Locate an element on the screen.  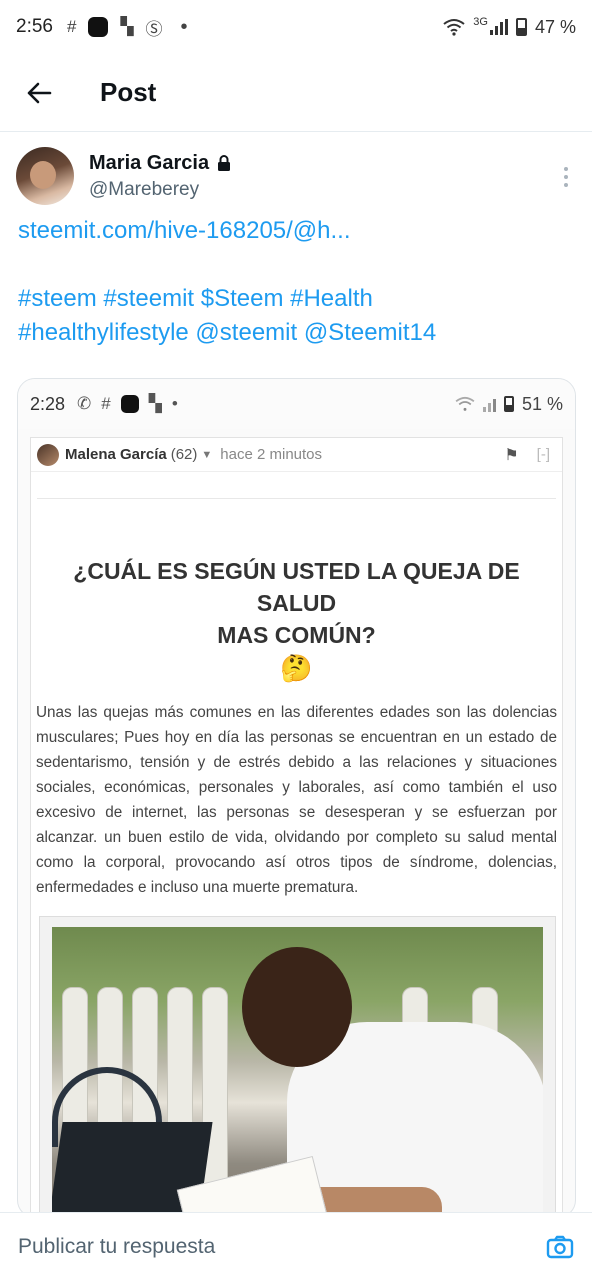
comment-author: Malena García is located at coordinates (116, 454).